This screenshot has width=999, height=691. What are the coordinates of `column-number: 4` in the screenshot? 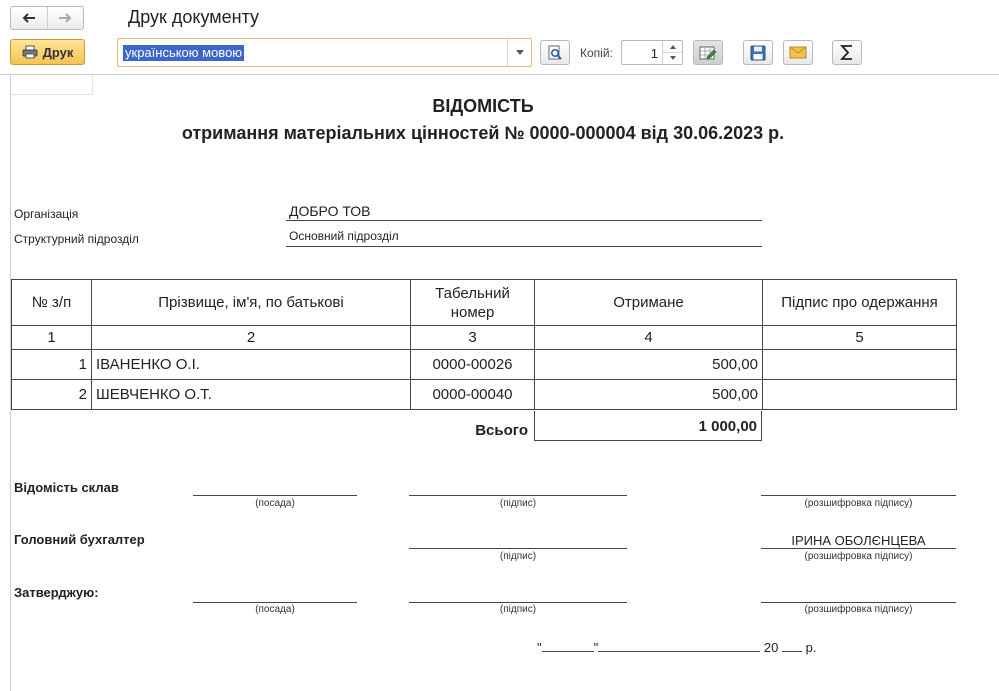 It's located at (648, 337).